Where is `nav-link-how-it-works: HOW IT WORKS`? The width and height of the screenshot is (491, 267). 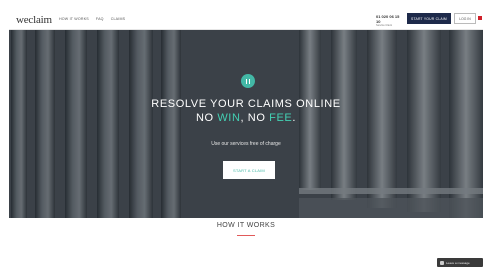
nav-link-how-it-works: HOW IT WORKS is located at coordinates (74, 19).